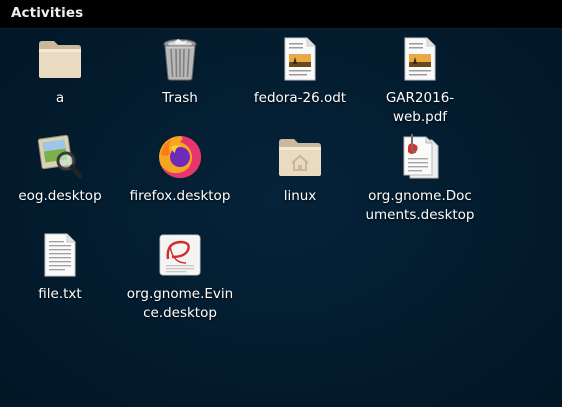 This screenshot has width=562, height=407. What do you see at coordinates (60, 255) in the screenshot?
I see `text-file-icon` at bounding box center [60, 255].